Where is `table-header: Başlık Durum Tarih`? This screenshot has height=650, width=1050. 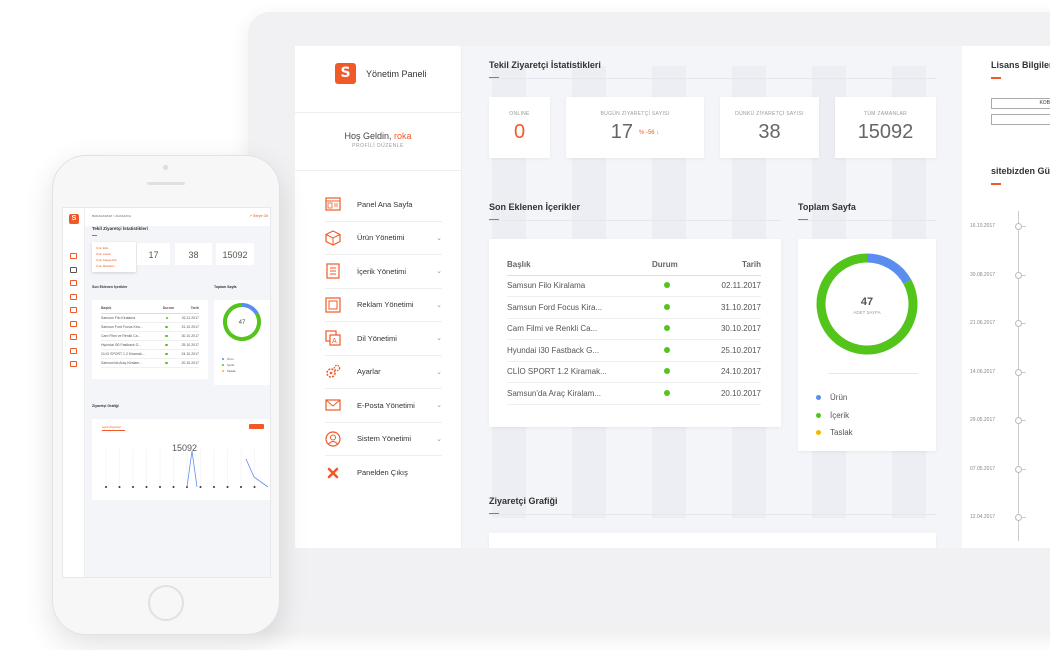
table-header: Başlık Durum Tarih is located at coordinates (634, 265).